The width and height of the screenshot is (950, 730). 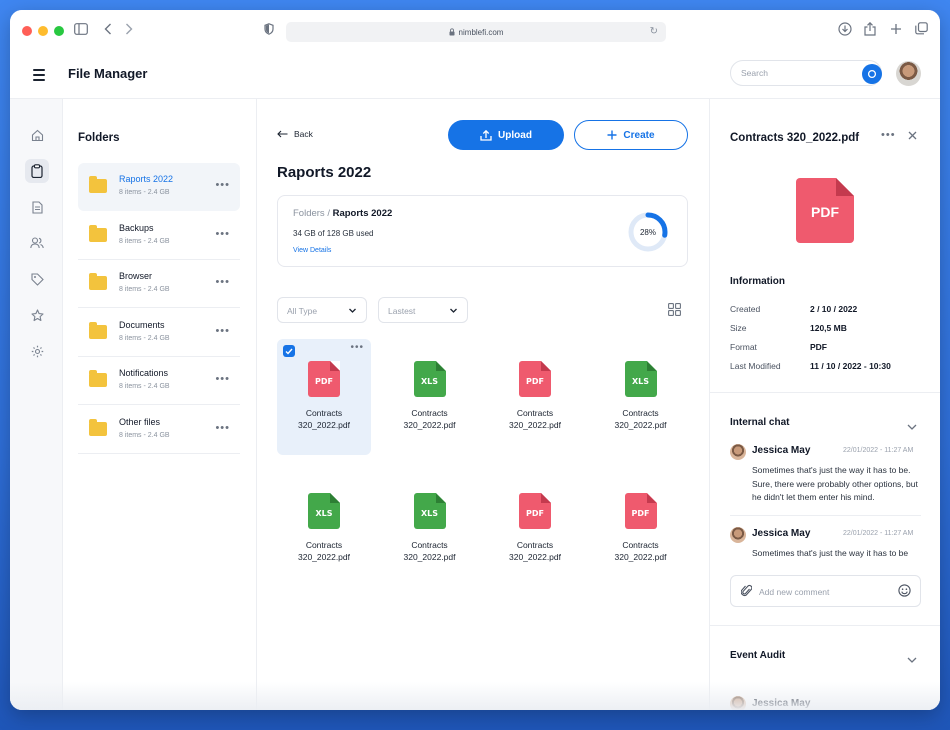 I want to click on search-button, so click(x=872, y=74).